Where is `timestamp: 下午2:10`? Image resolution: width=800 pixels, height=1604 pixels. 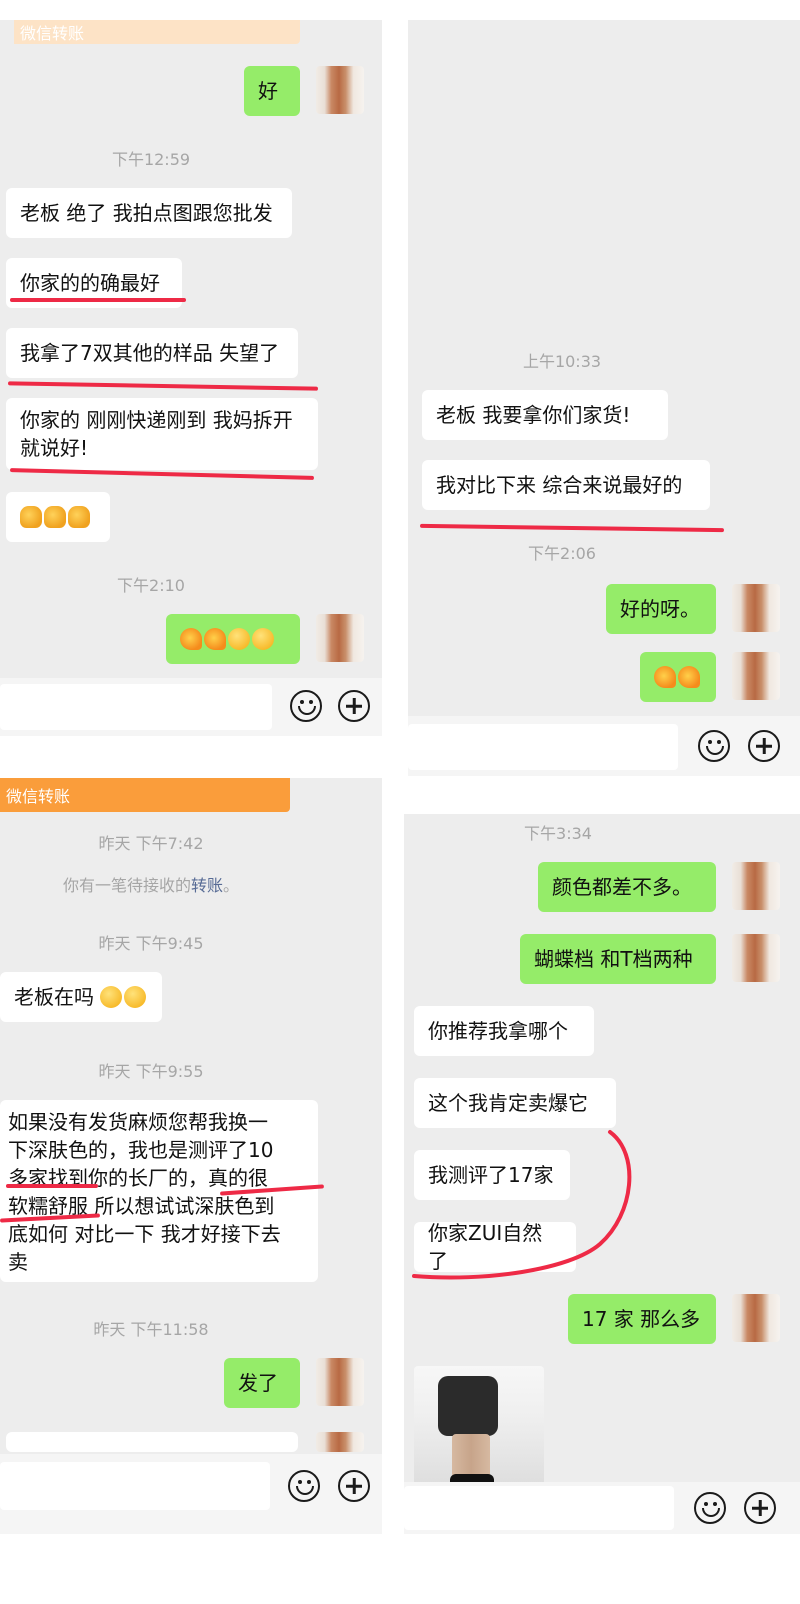 timestamp: 下午2:10 is located at coordinates (151, 585).